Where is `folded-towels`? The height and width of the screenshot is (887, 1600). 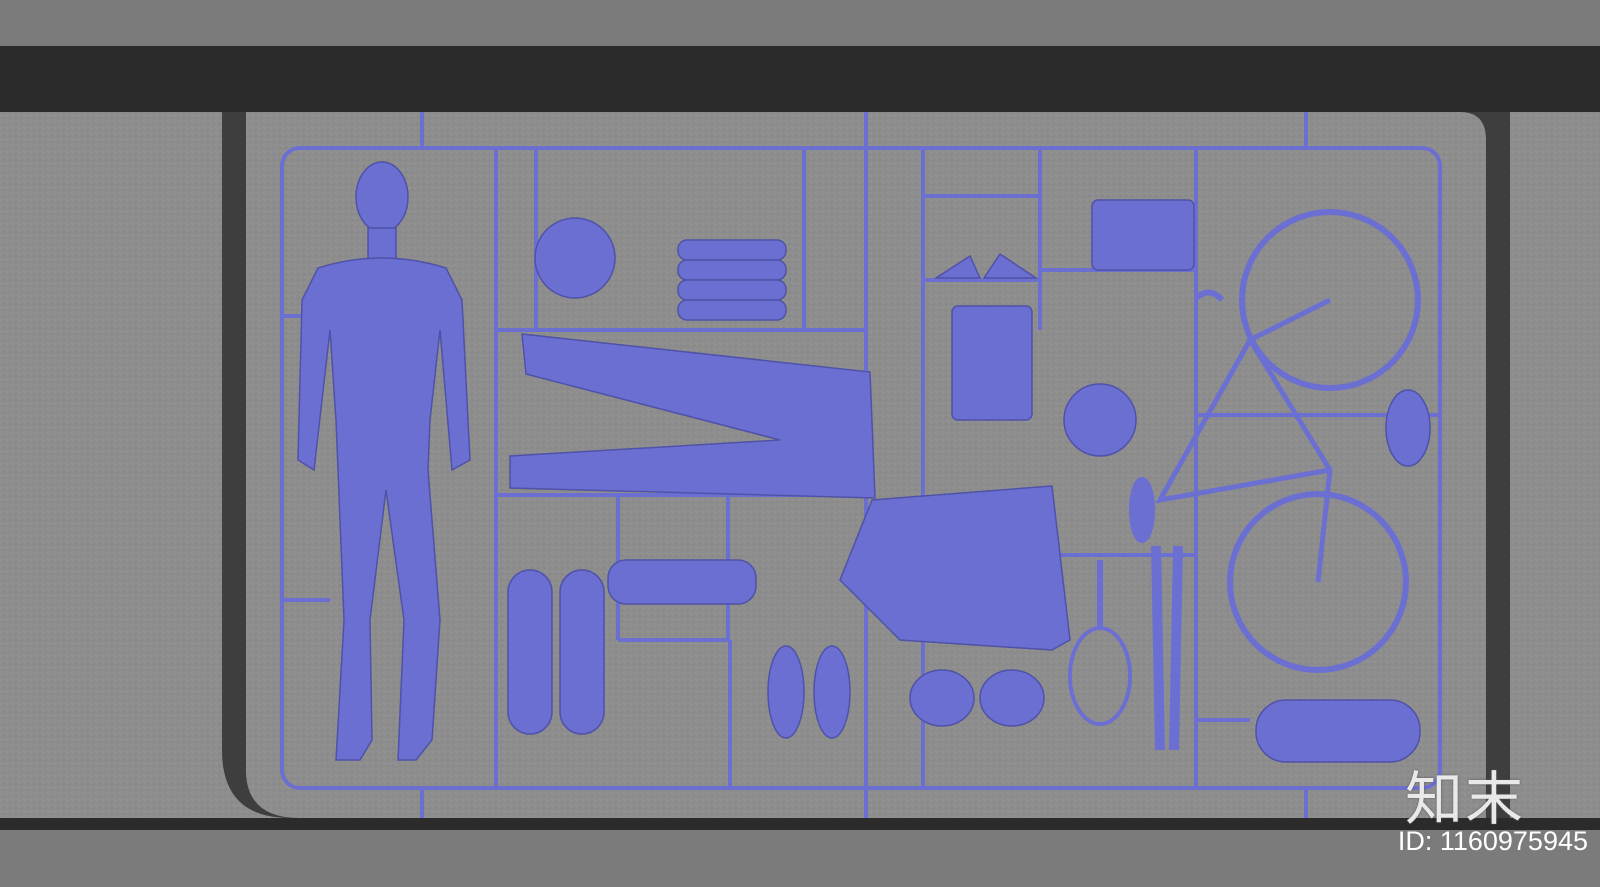
folded-towels is located at coordinates (732, 280).